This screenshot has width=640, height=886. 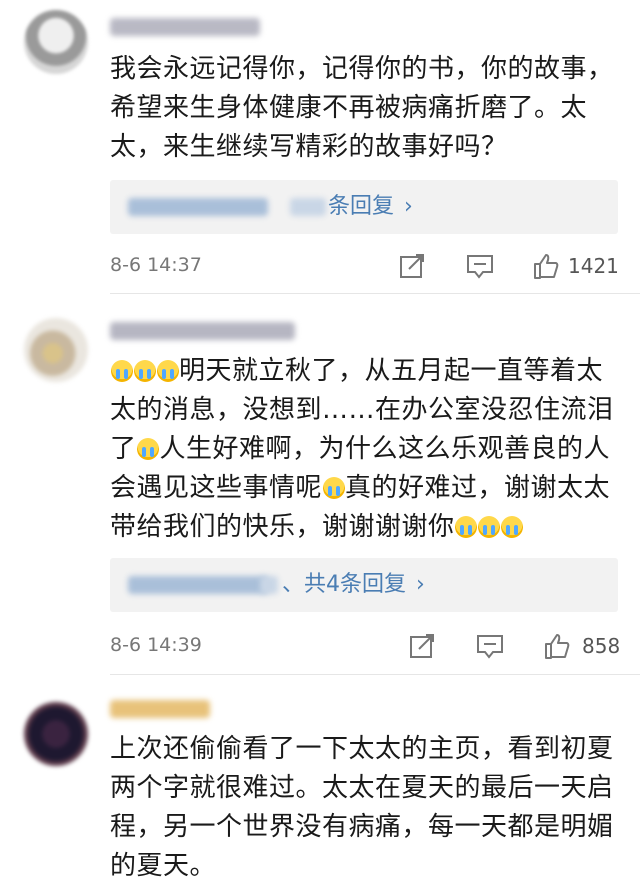 I want to click on reply-preview: 、共4条回复 ›, so click(x=364, y=585).